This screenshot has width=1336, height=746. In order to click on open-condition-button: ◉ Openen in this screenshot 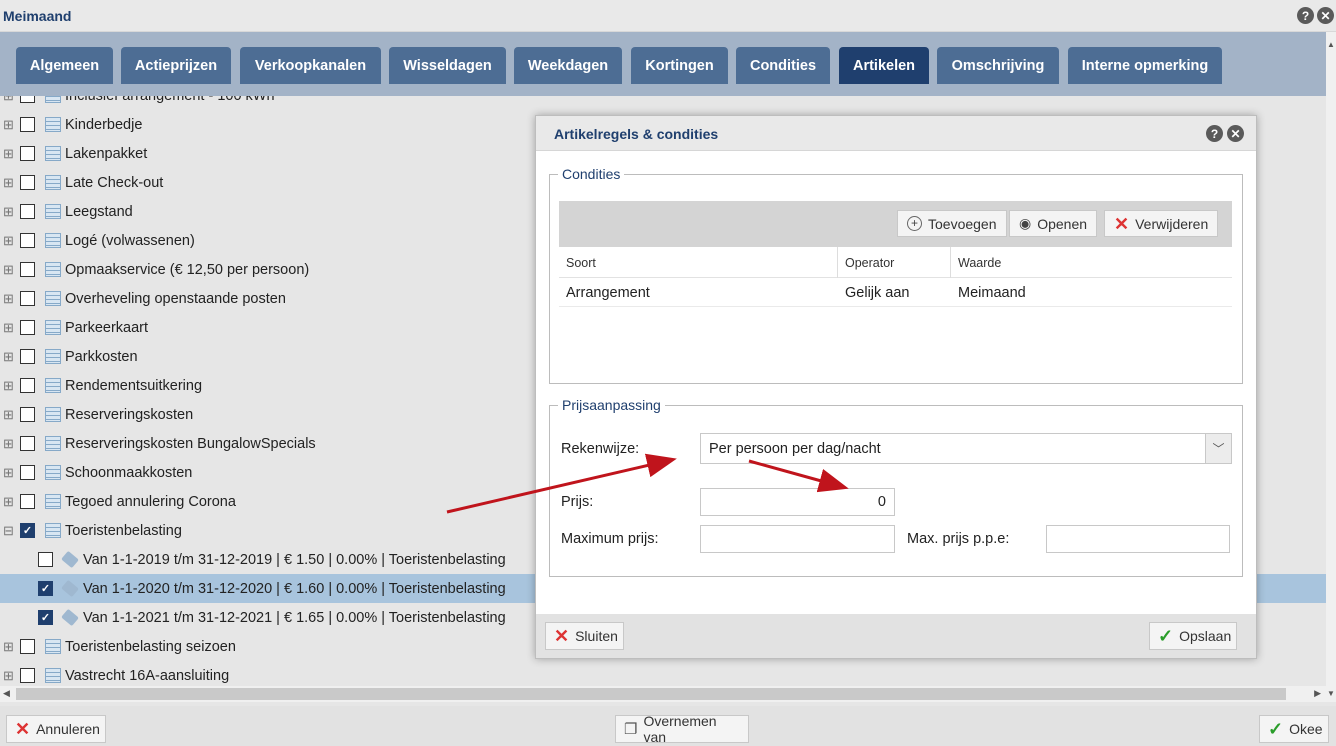, I will do `click(1053, 223)`.